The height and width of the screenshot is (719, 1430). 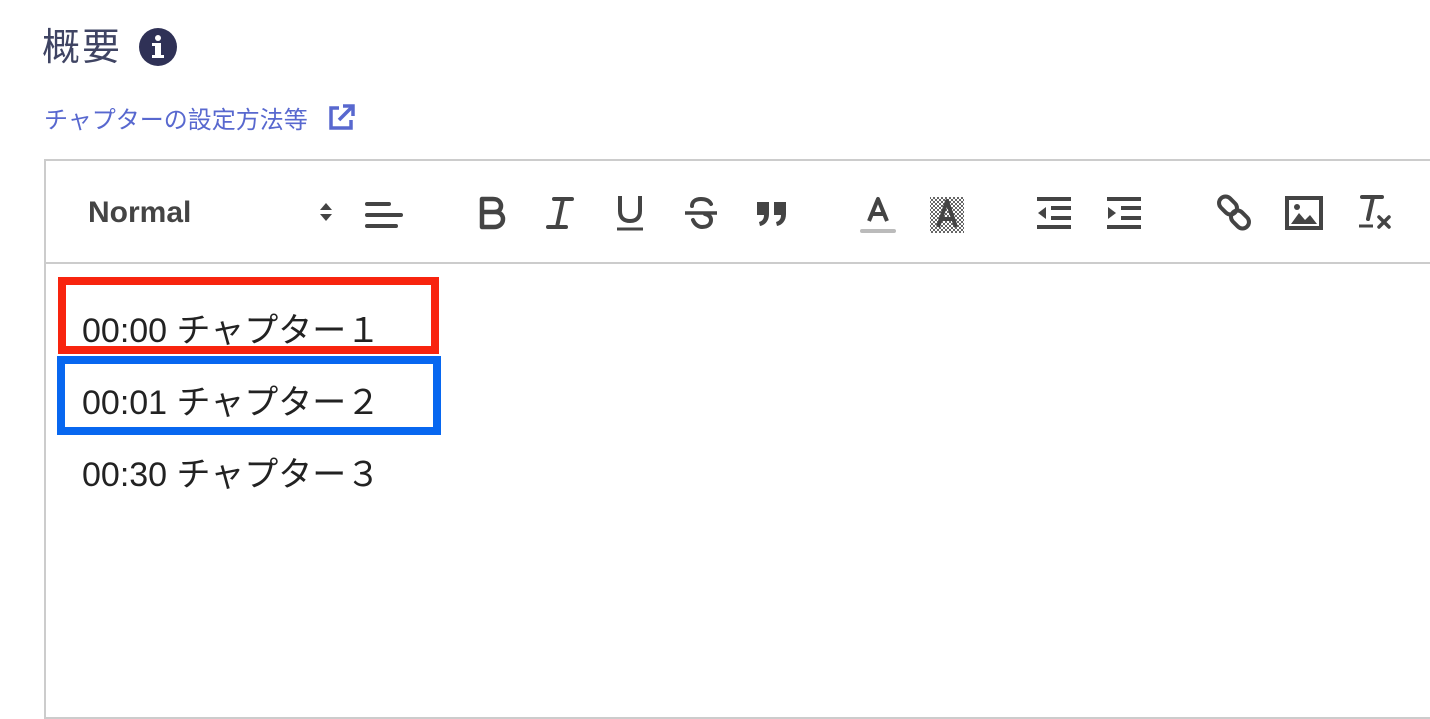 I want to click on bold-icon, so click(x=492, y=213).